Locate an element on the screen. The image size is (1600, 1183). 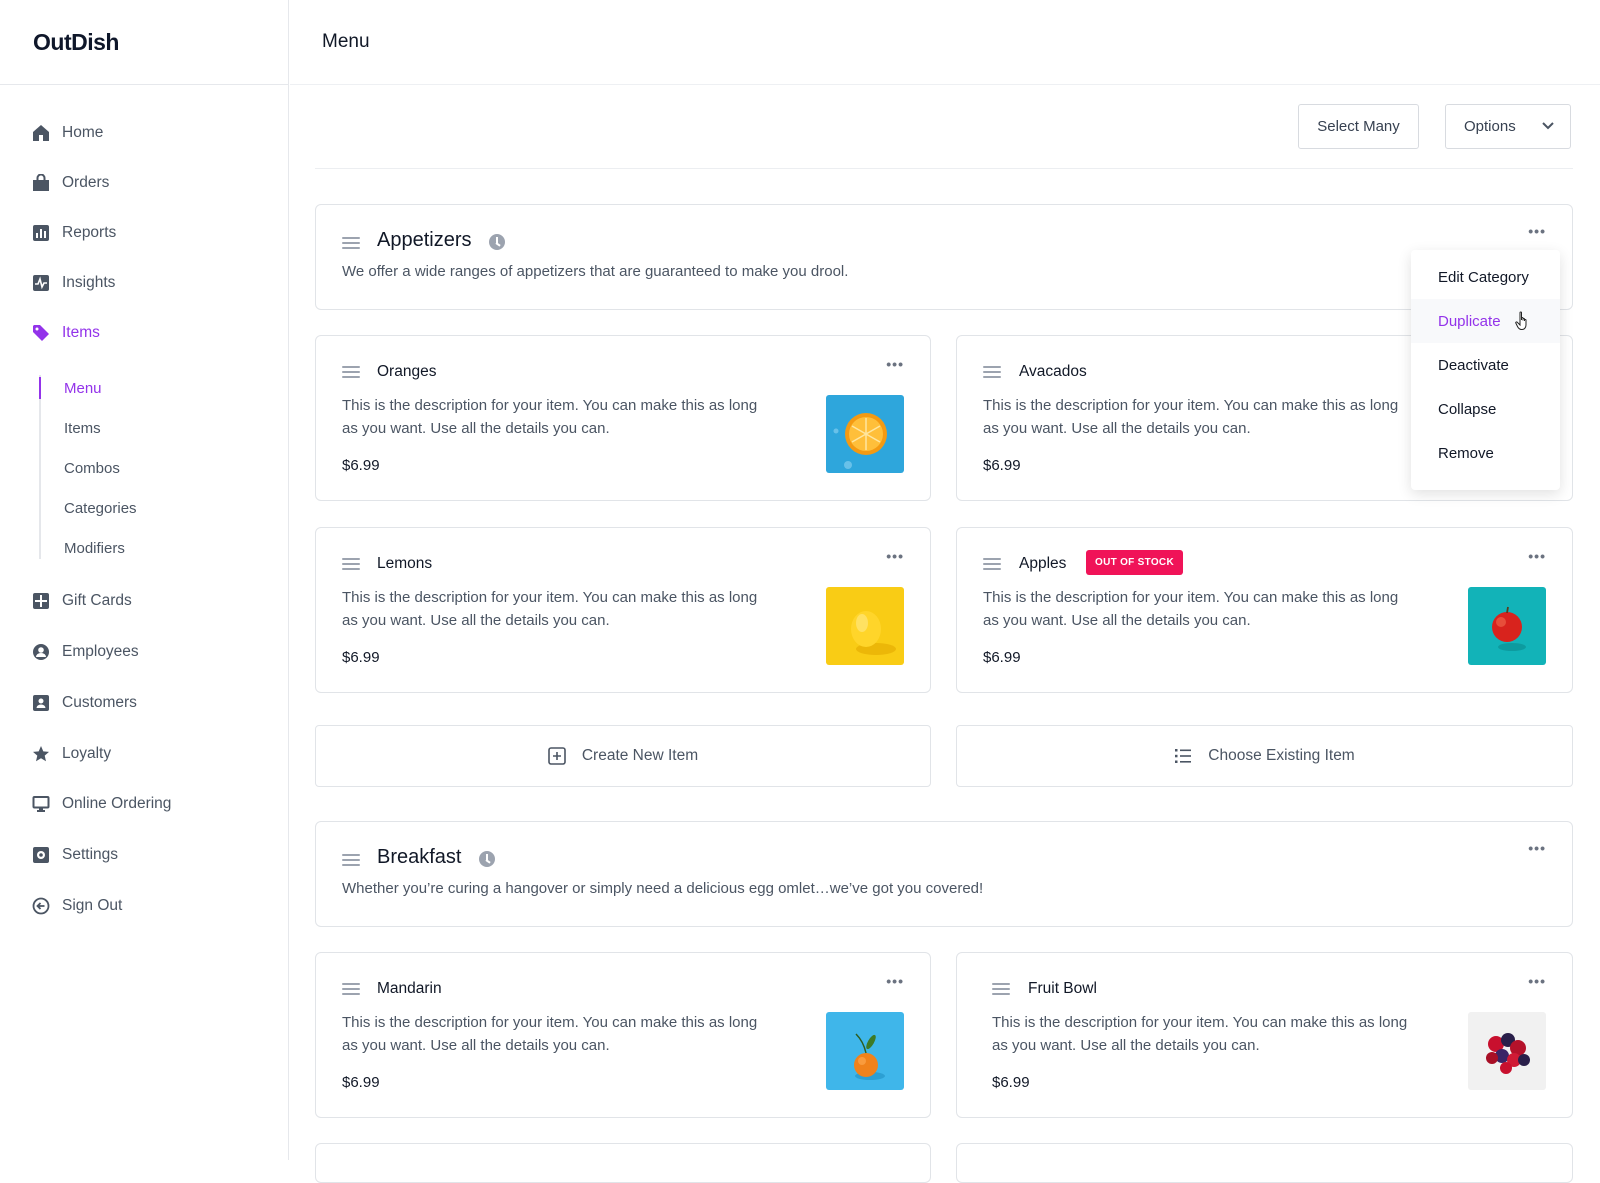
create-new-item-label: Create New Item is located at coordinates (640, 755).